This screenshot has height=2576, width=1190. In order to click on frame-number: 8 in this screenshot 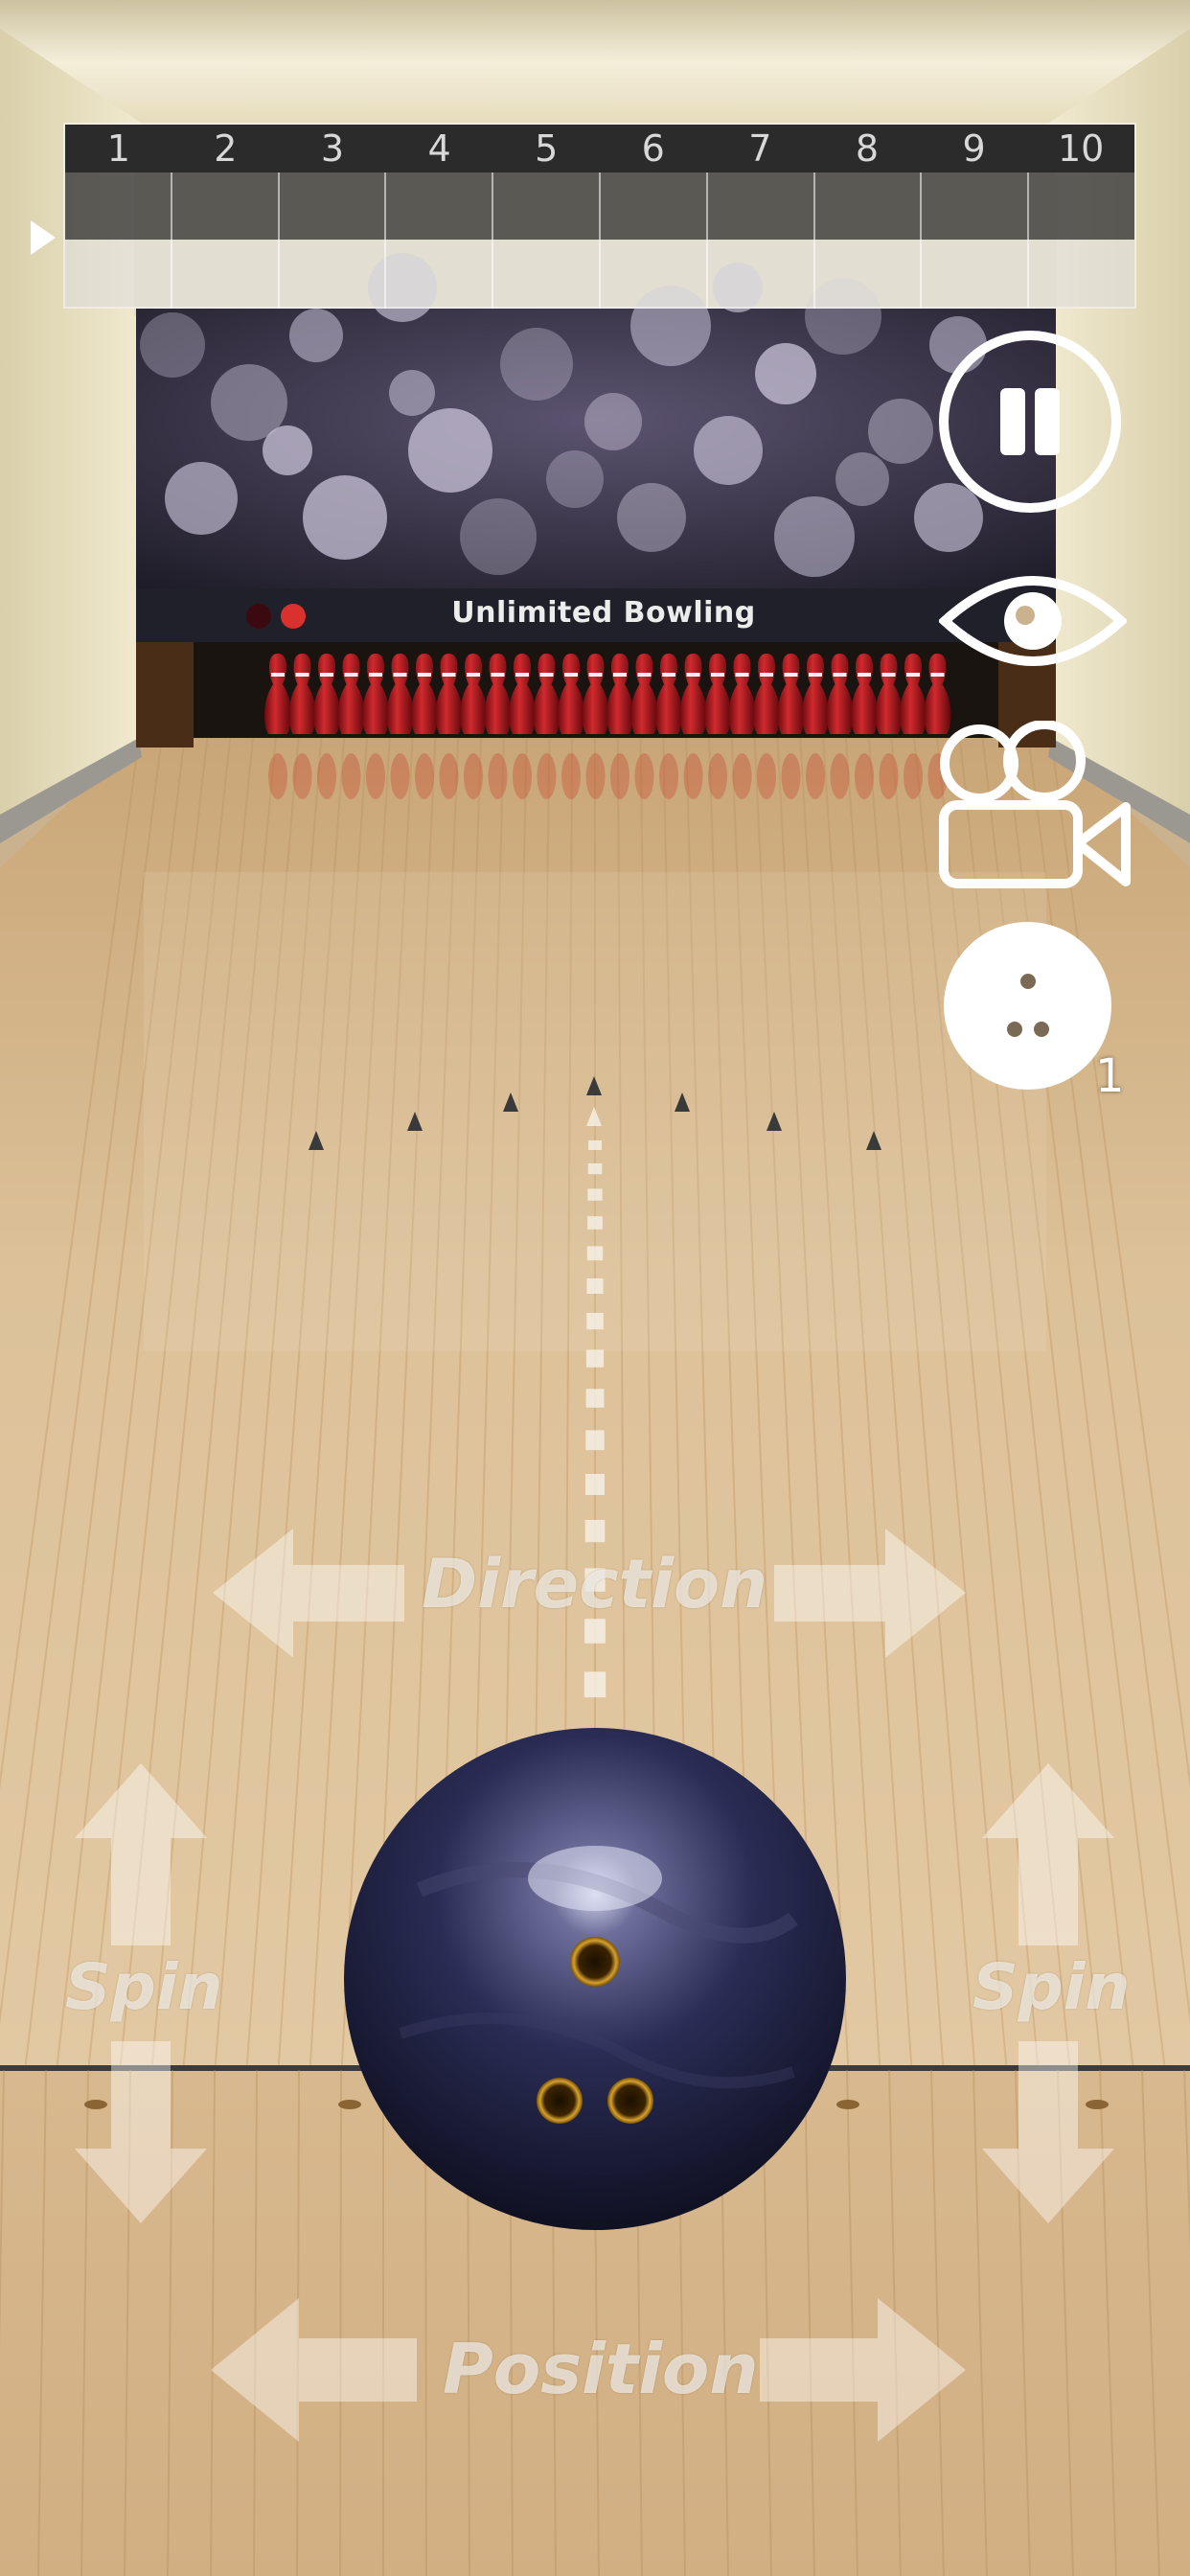, I will do `click(868, 148)`.